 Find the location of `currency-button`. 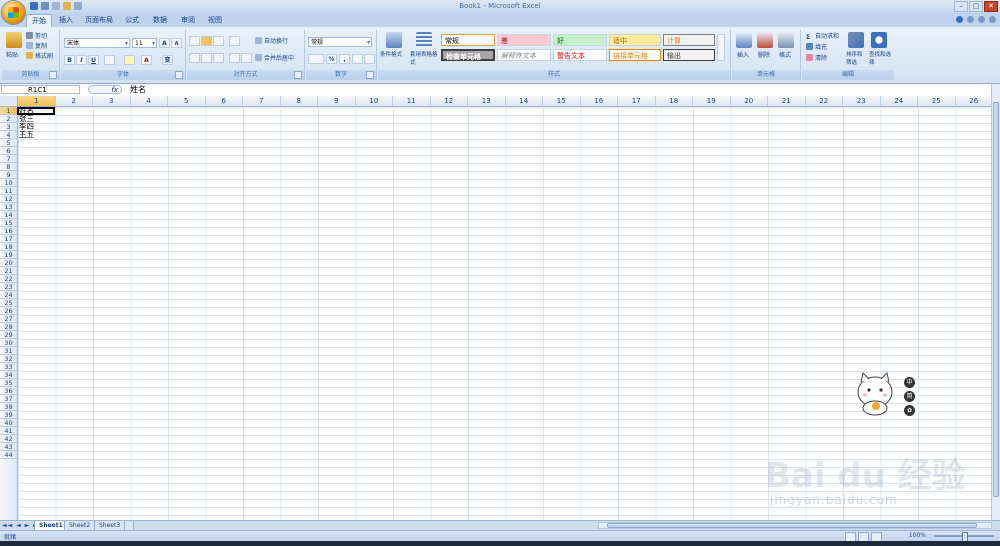

currency-button is located at coordinates (316, 59).